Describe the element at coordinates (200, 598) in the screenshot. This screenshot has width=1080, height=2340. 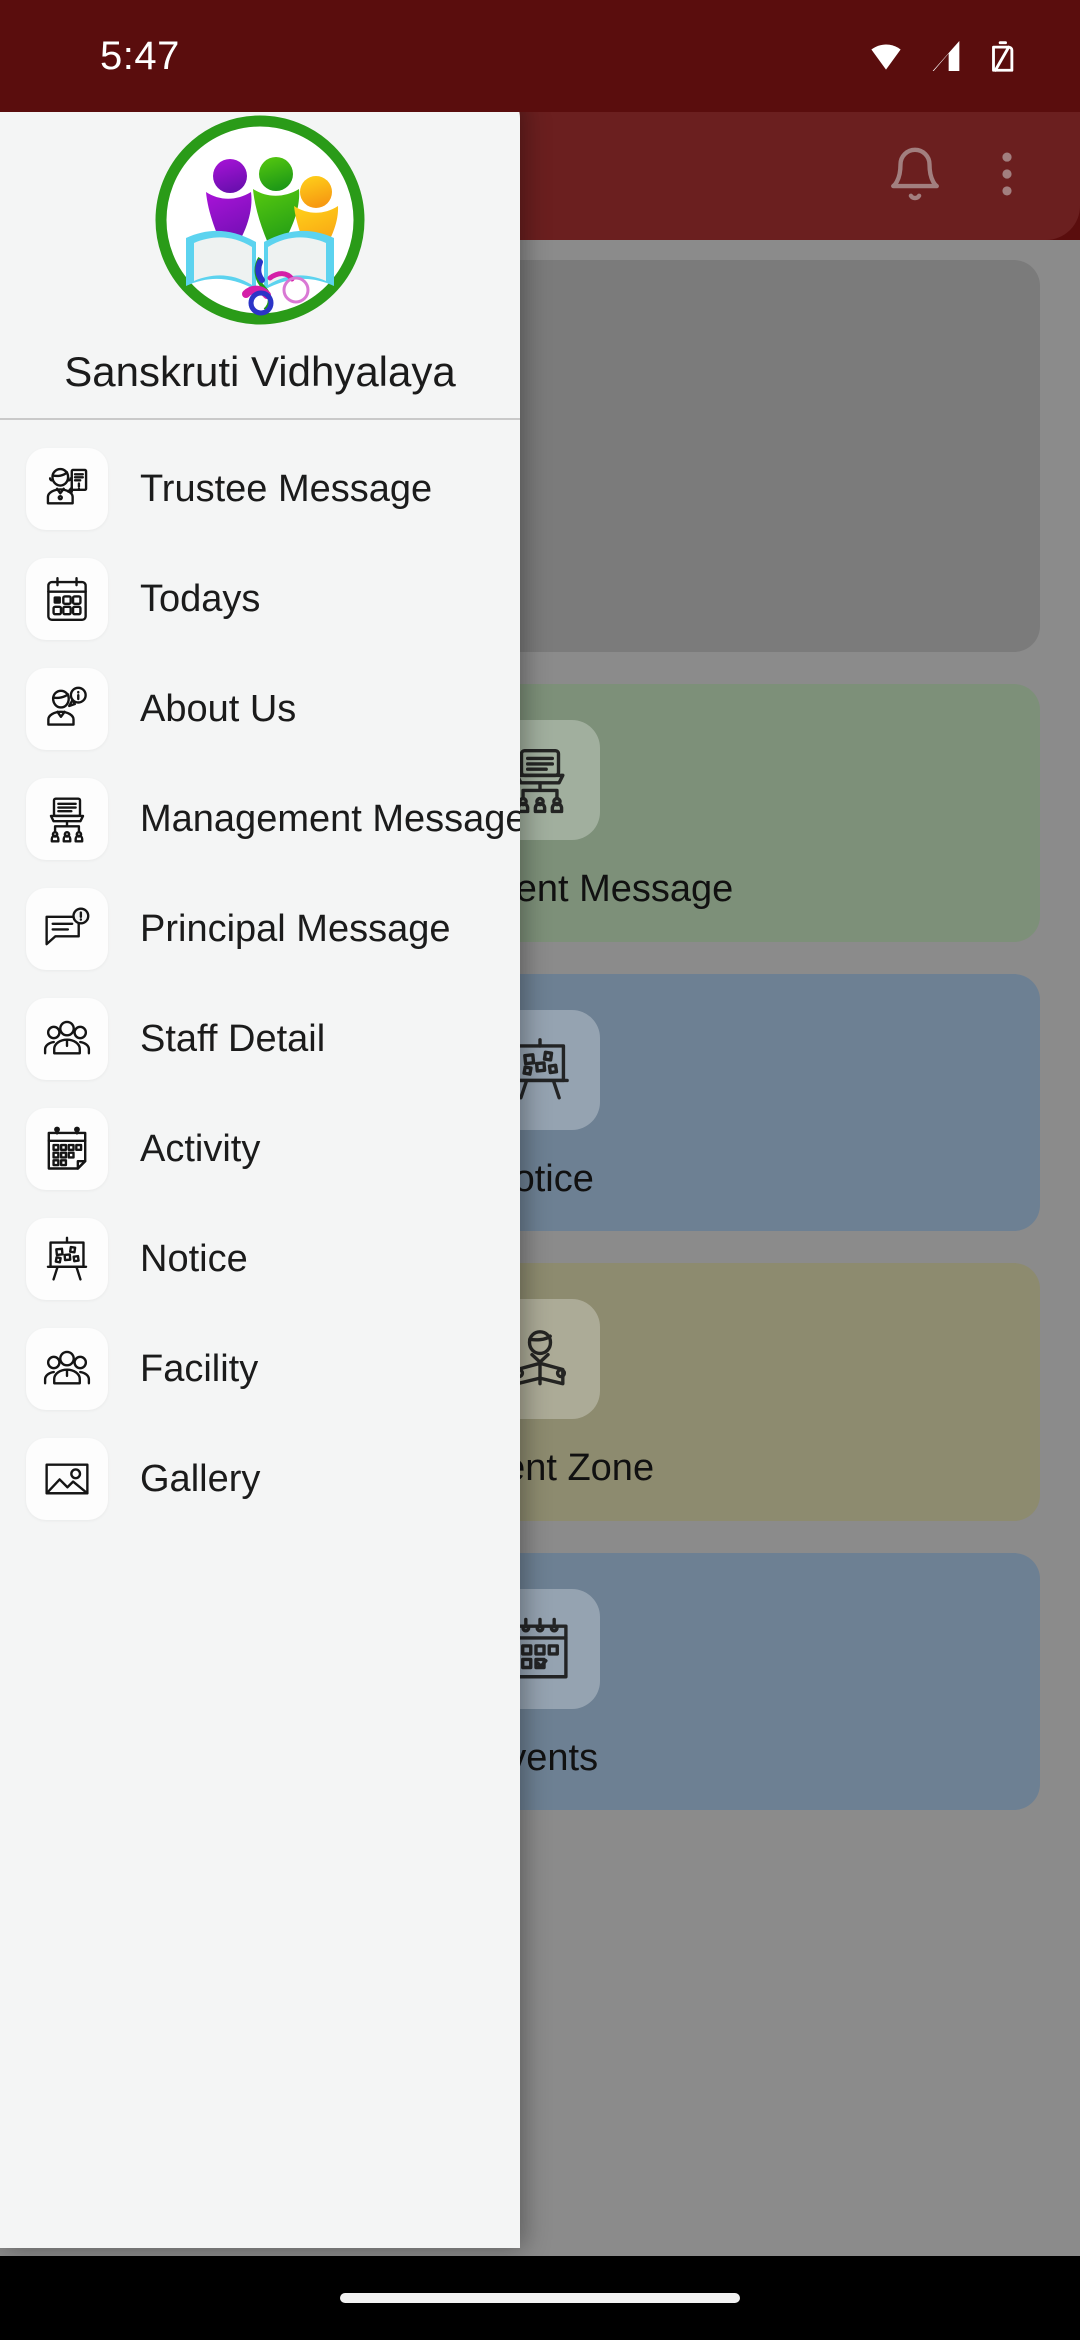
I see `drawer-item-label: Todays` at that location.